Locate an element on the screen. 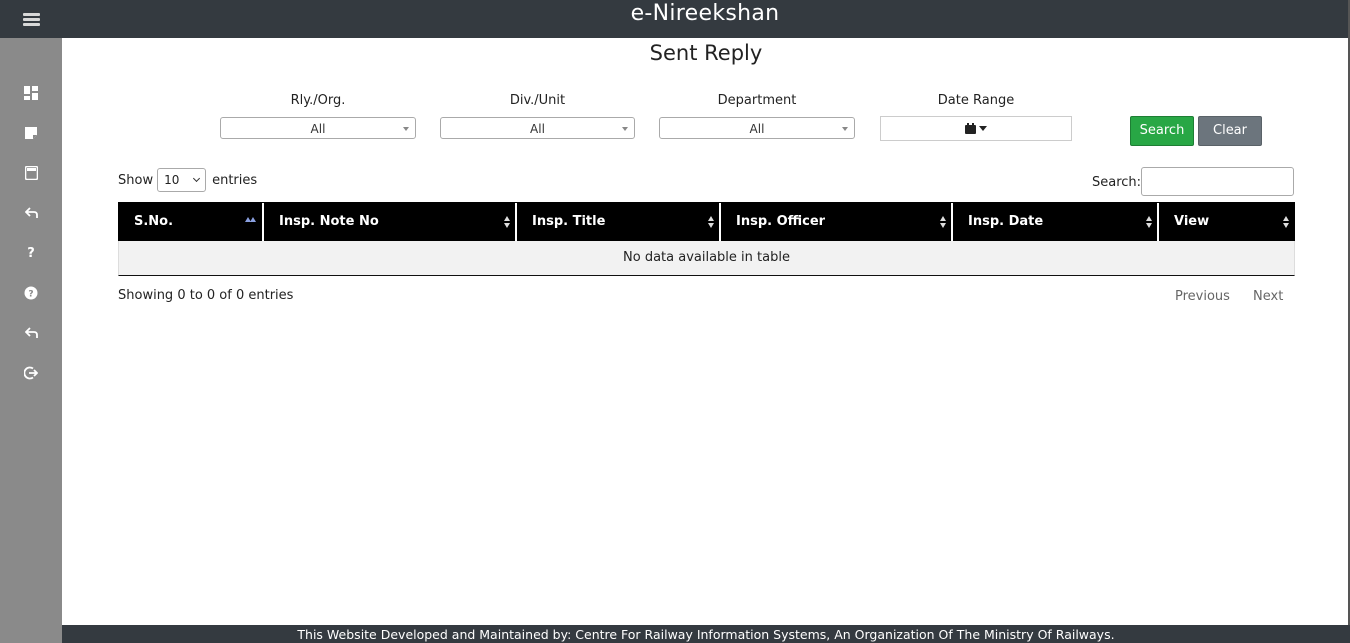 The width and height of the screenshot is (1350, 643). rly-org-select: All is located at coordinates (318, 128).